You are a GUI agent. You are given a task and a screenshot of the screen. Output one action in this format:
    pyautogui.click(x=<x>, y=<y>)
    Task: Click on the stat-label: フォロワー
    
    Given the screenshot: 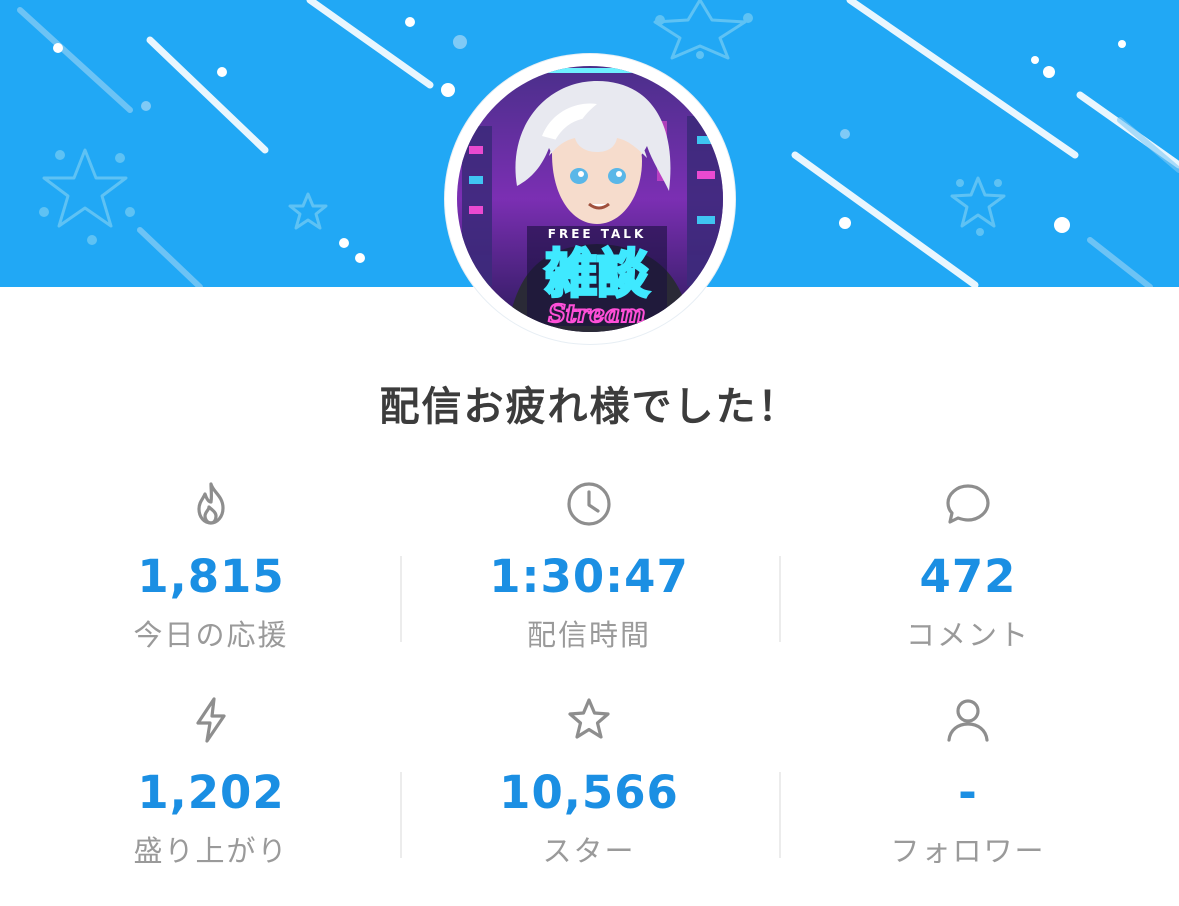 What is the action you would take?
    pyautogui.click(x=968, y=851)
    